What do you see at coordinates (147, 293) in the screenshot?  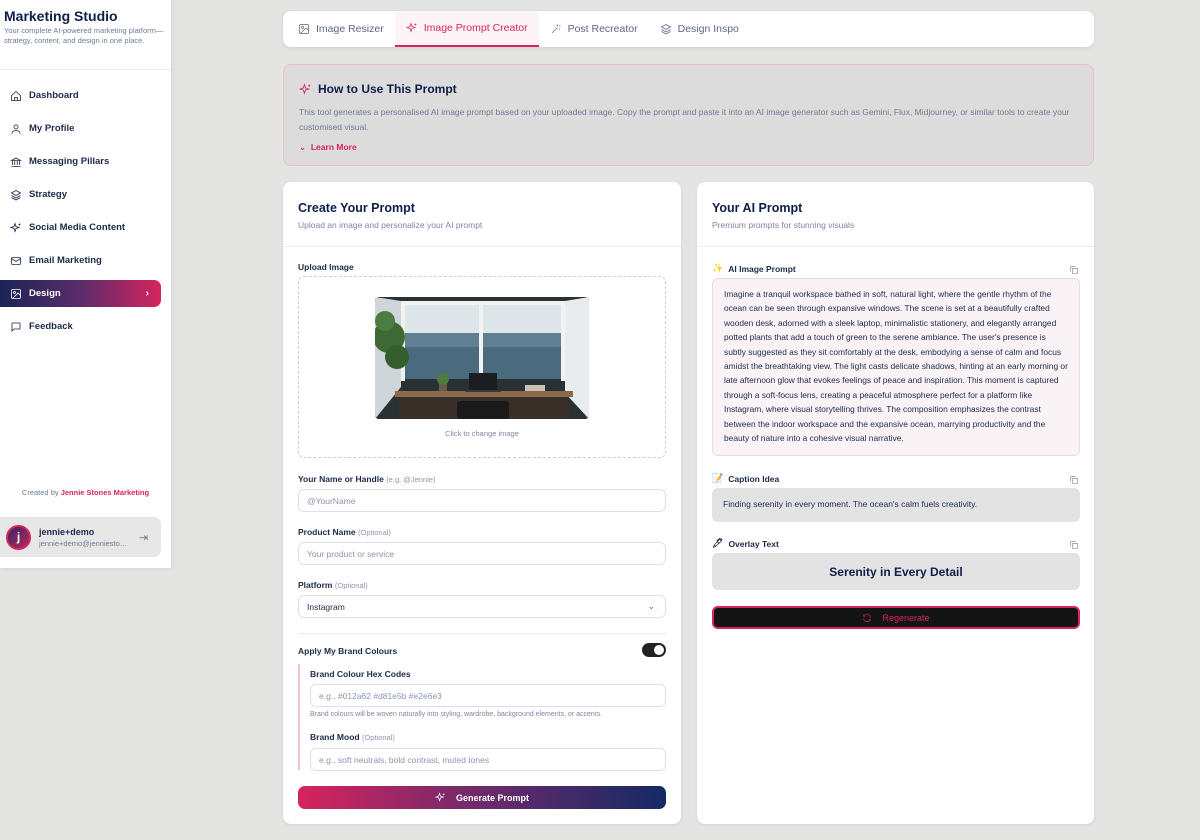 I see `chevron-right-icon: ›` at bounding box center [147, 293].